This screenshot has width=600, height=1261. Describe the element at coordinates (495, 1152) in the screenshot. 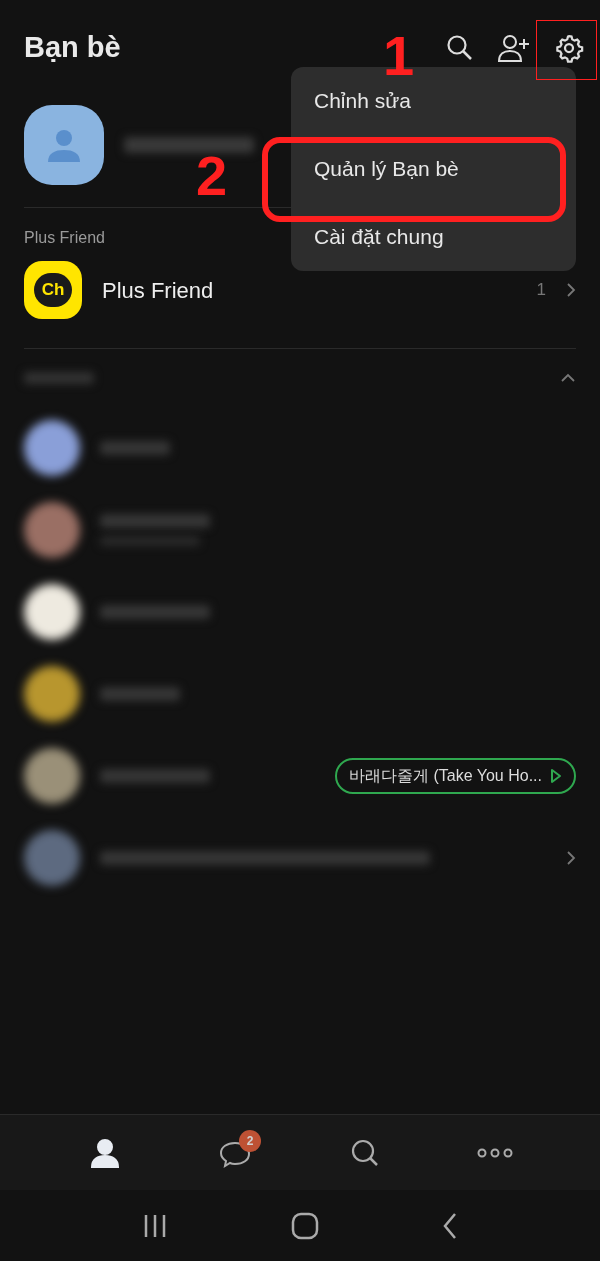

I see `more-icon` at that location.